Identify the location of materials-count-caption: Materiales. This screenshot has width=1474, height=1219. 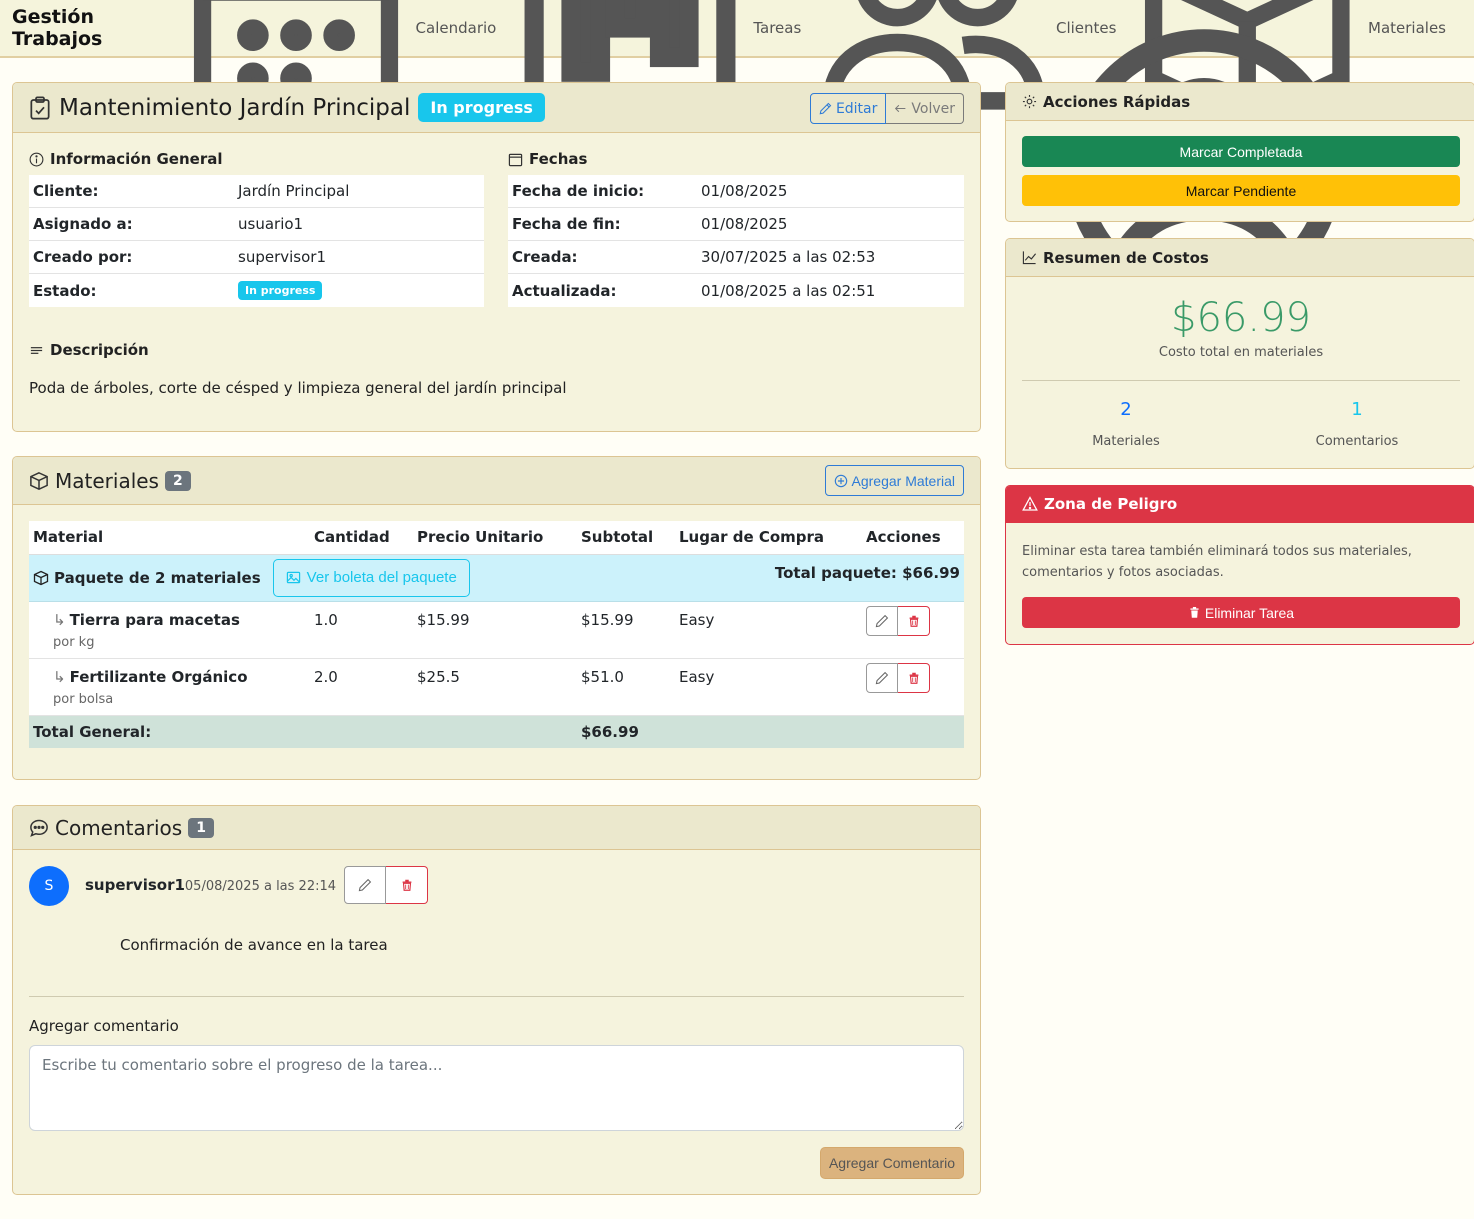
(1126, 441).